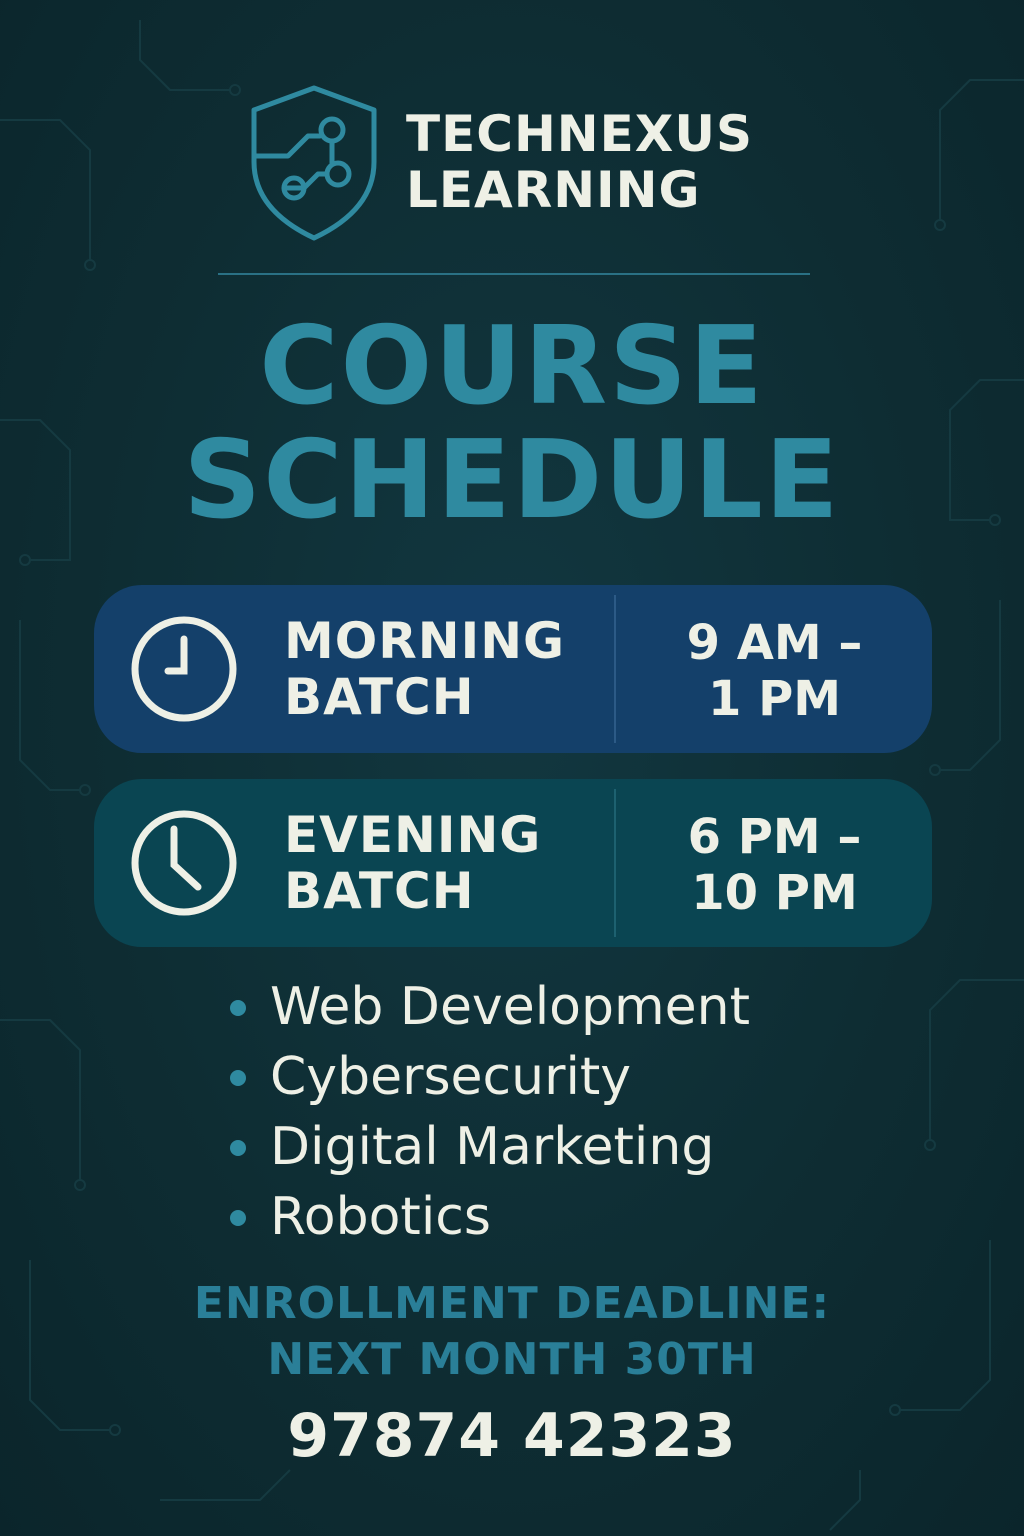 The image size is (1024, 1536). What do you see at coordinates (615, 669) in the screenshot?
I see `morning-batch-separator` at bounding box center [615, 669].